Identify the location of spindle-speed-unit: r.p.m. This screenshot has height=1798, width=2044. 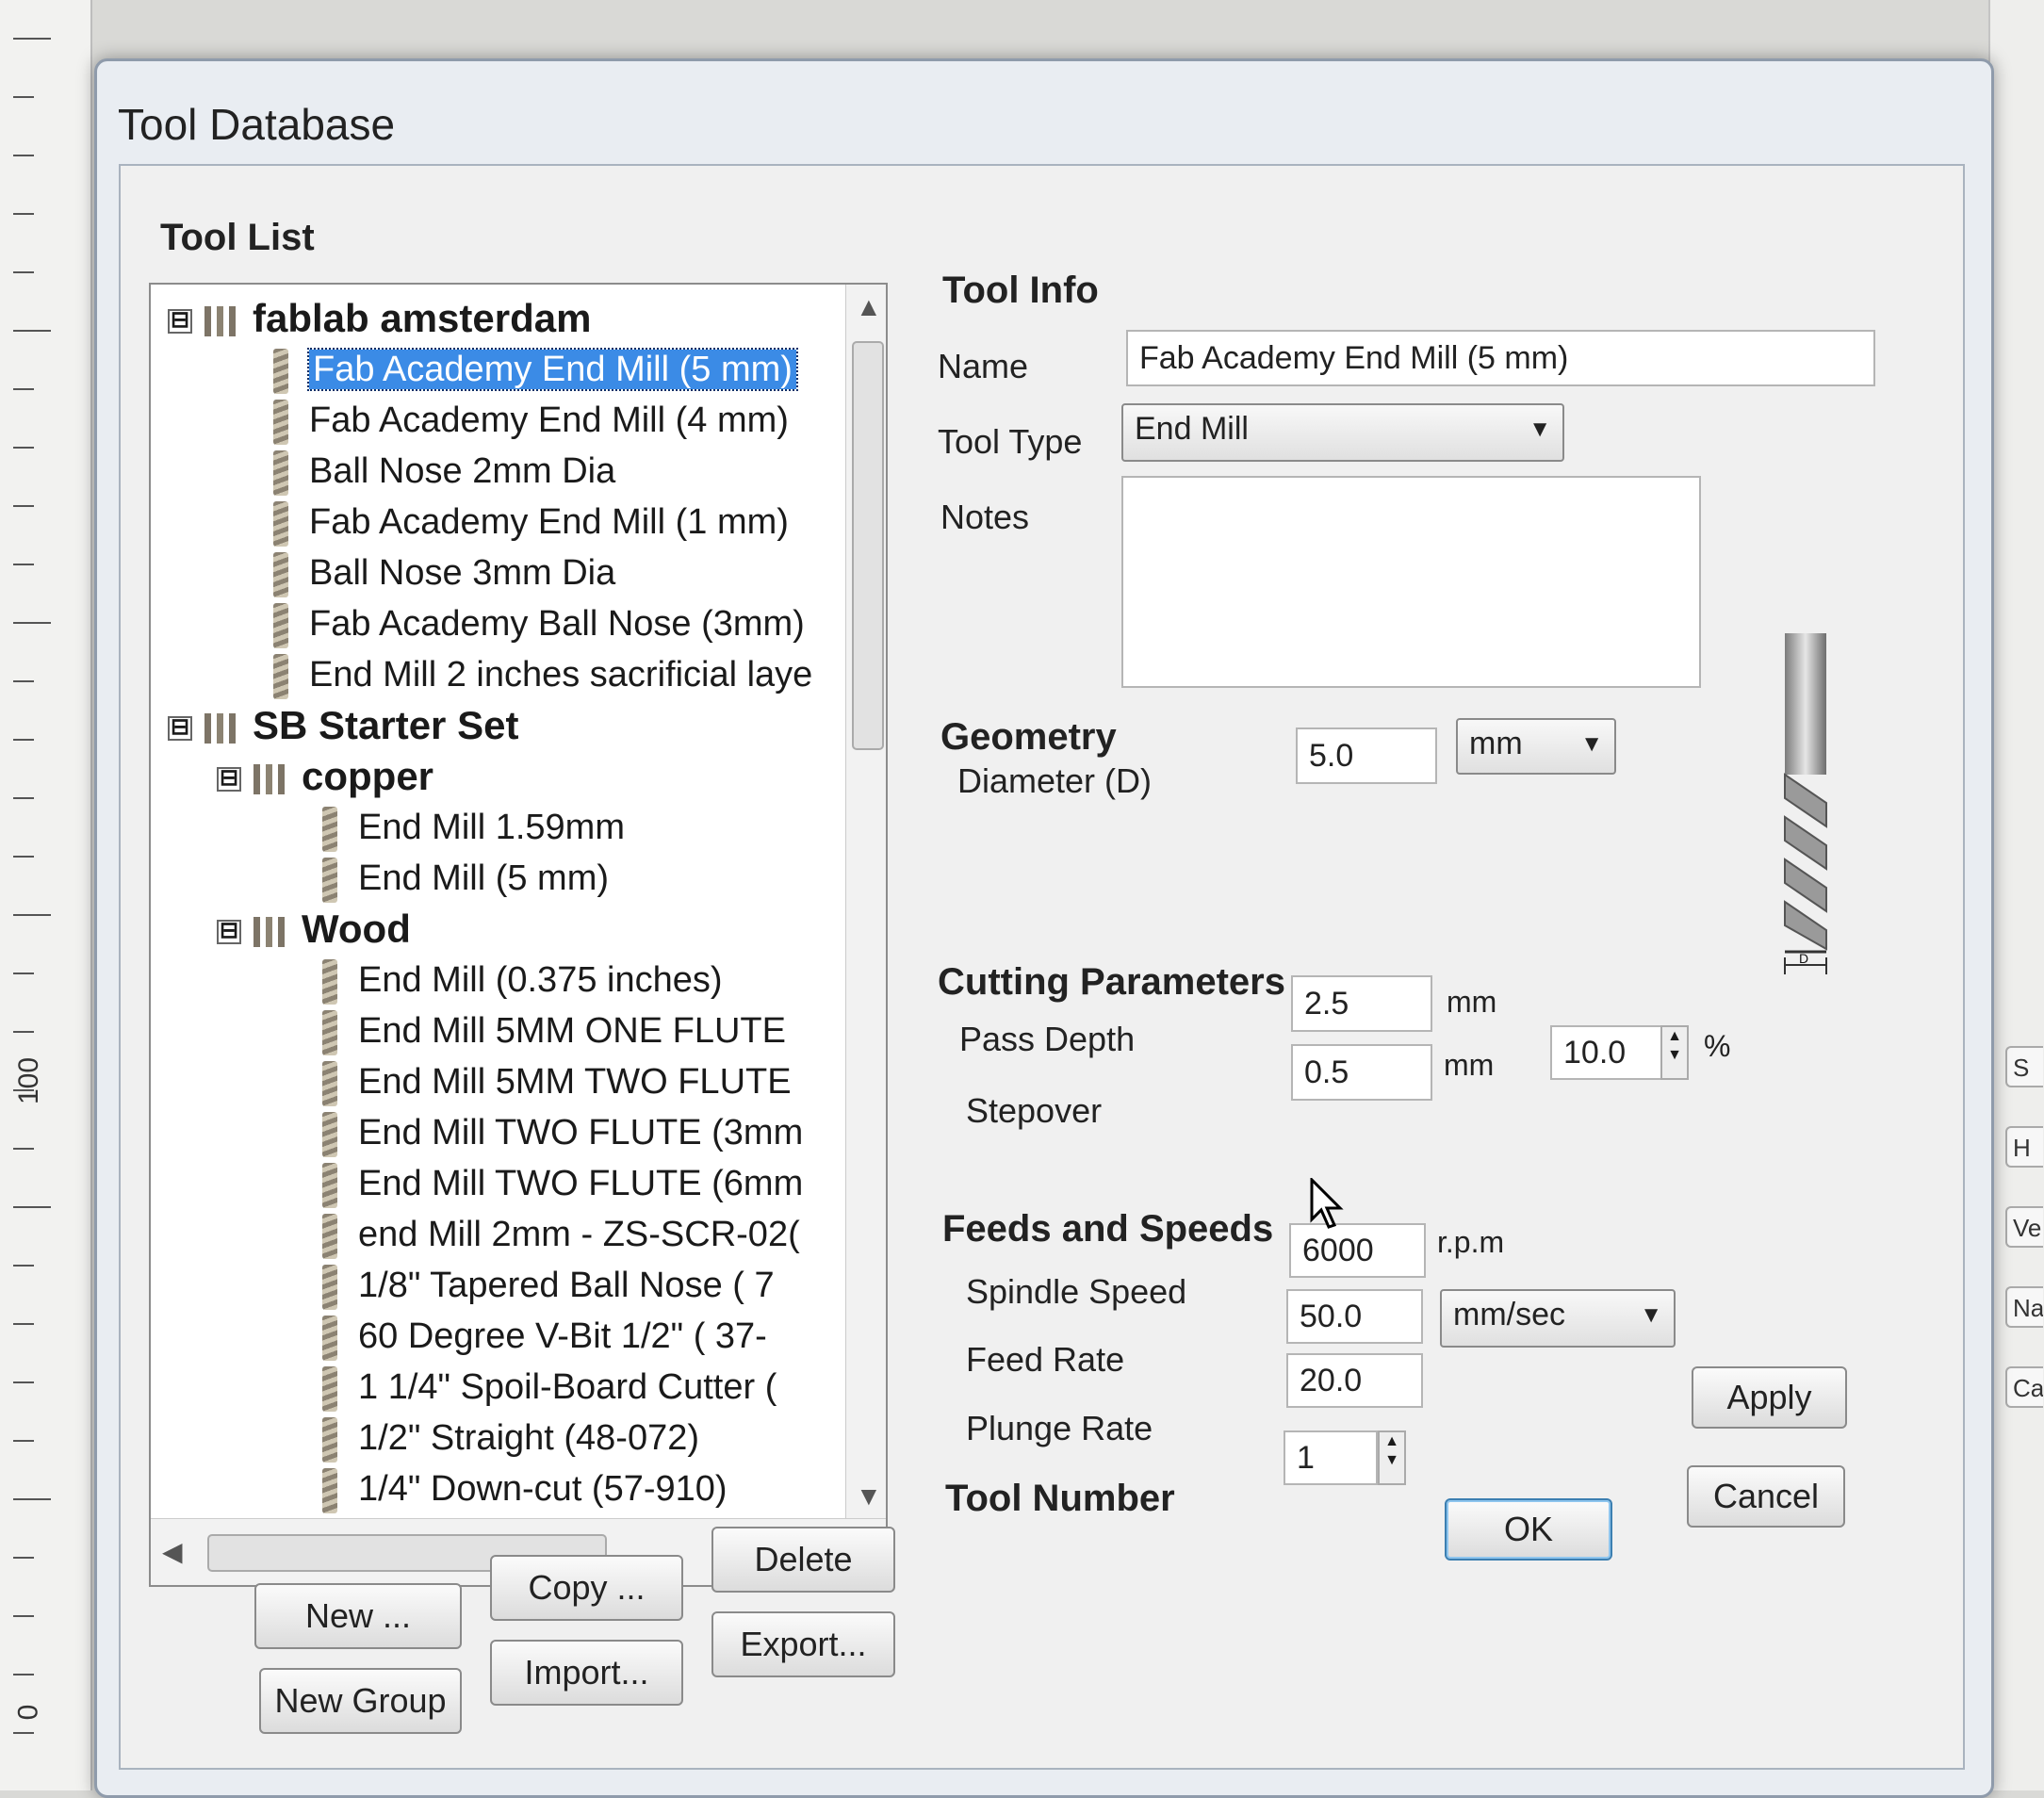
(1471, 1242).